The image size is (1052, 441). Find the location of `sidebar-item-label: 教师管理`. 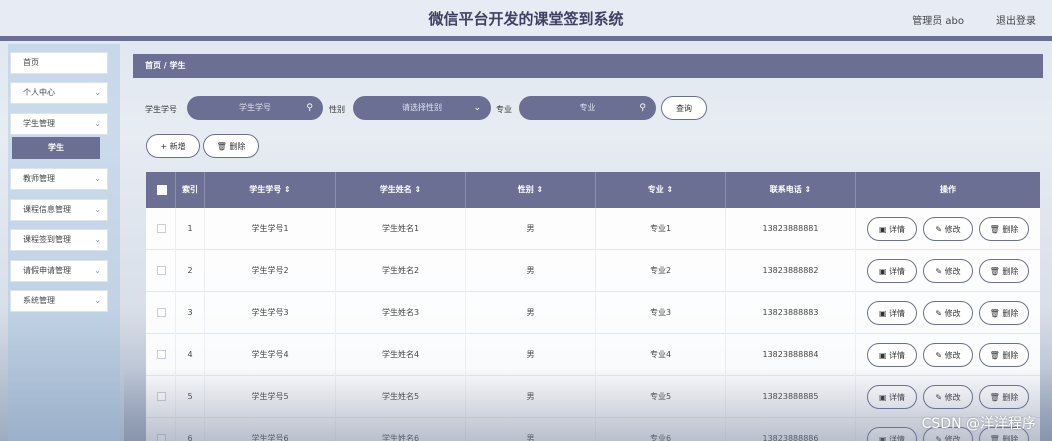

sidebar-item-label: 教师管理 is located at coordinates (39, 178).